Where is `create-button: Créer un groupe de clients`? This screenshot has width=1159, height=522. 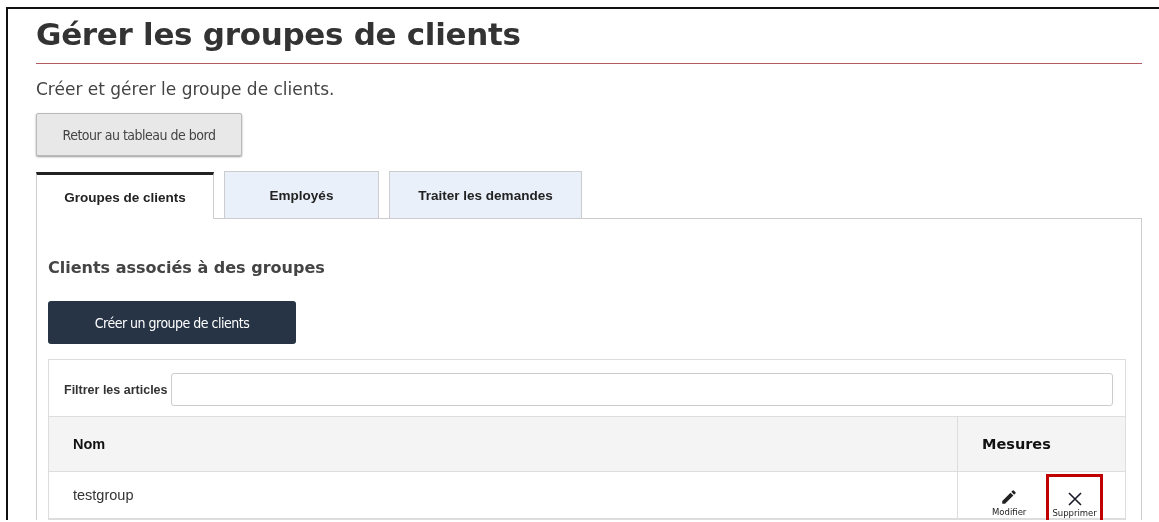
create-button: Créer un groupe de clients is located at coordinates (172, 322).